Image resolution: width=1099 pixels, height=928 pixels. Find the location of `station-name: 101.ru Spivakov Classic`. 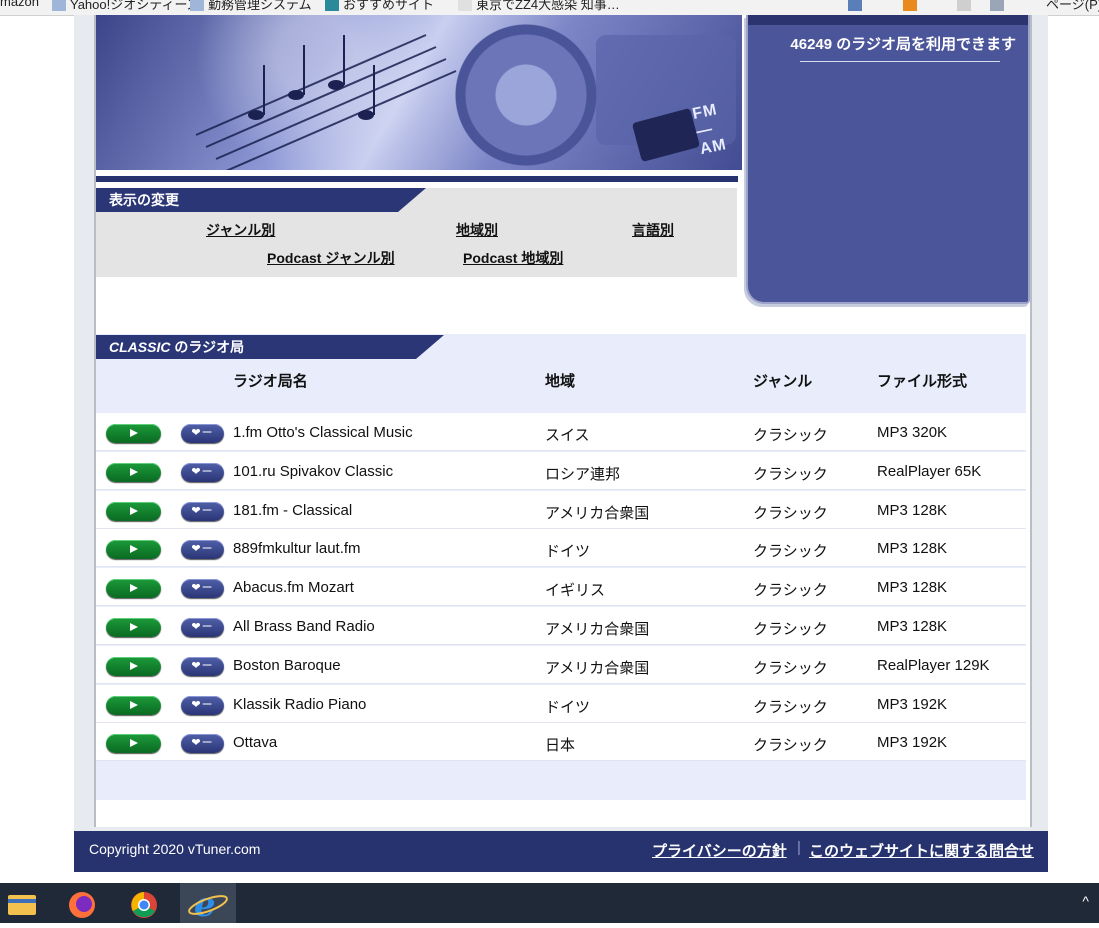

station-name: 101.ru Spivakov Classic is located at coordinates (313, 471).